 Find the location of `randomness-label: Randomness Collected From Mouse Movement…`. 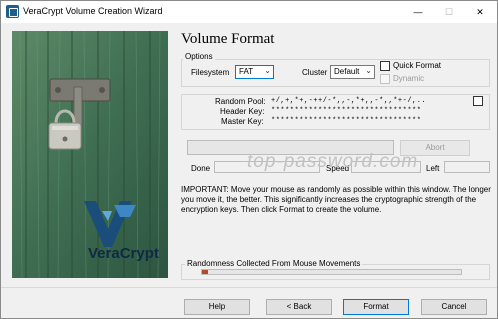

randomness-label: Randomness Collected From Mouse Movement… is located at coordinates (274, 263).